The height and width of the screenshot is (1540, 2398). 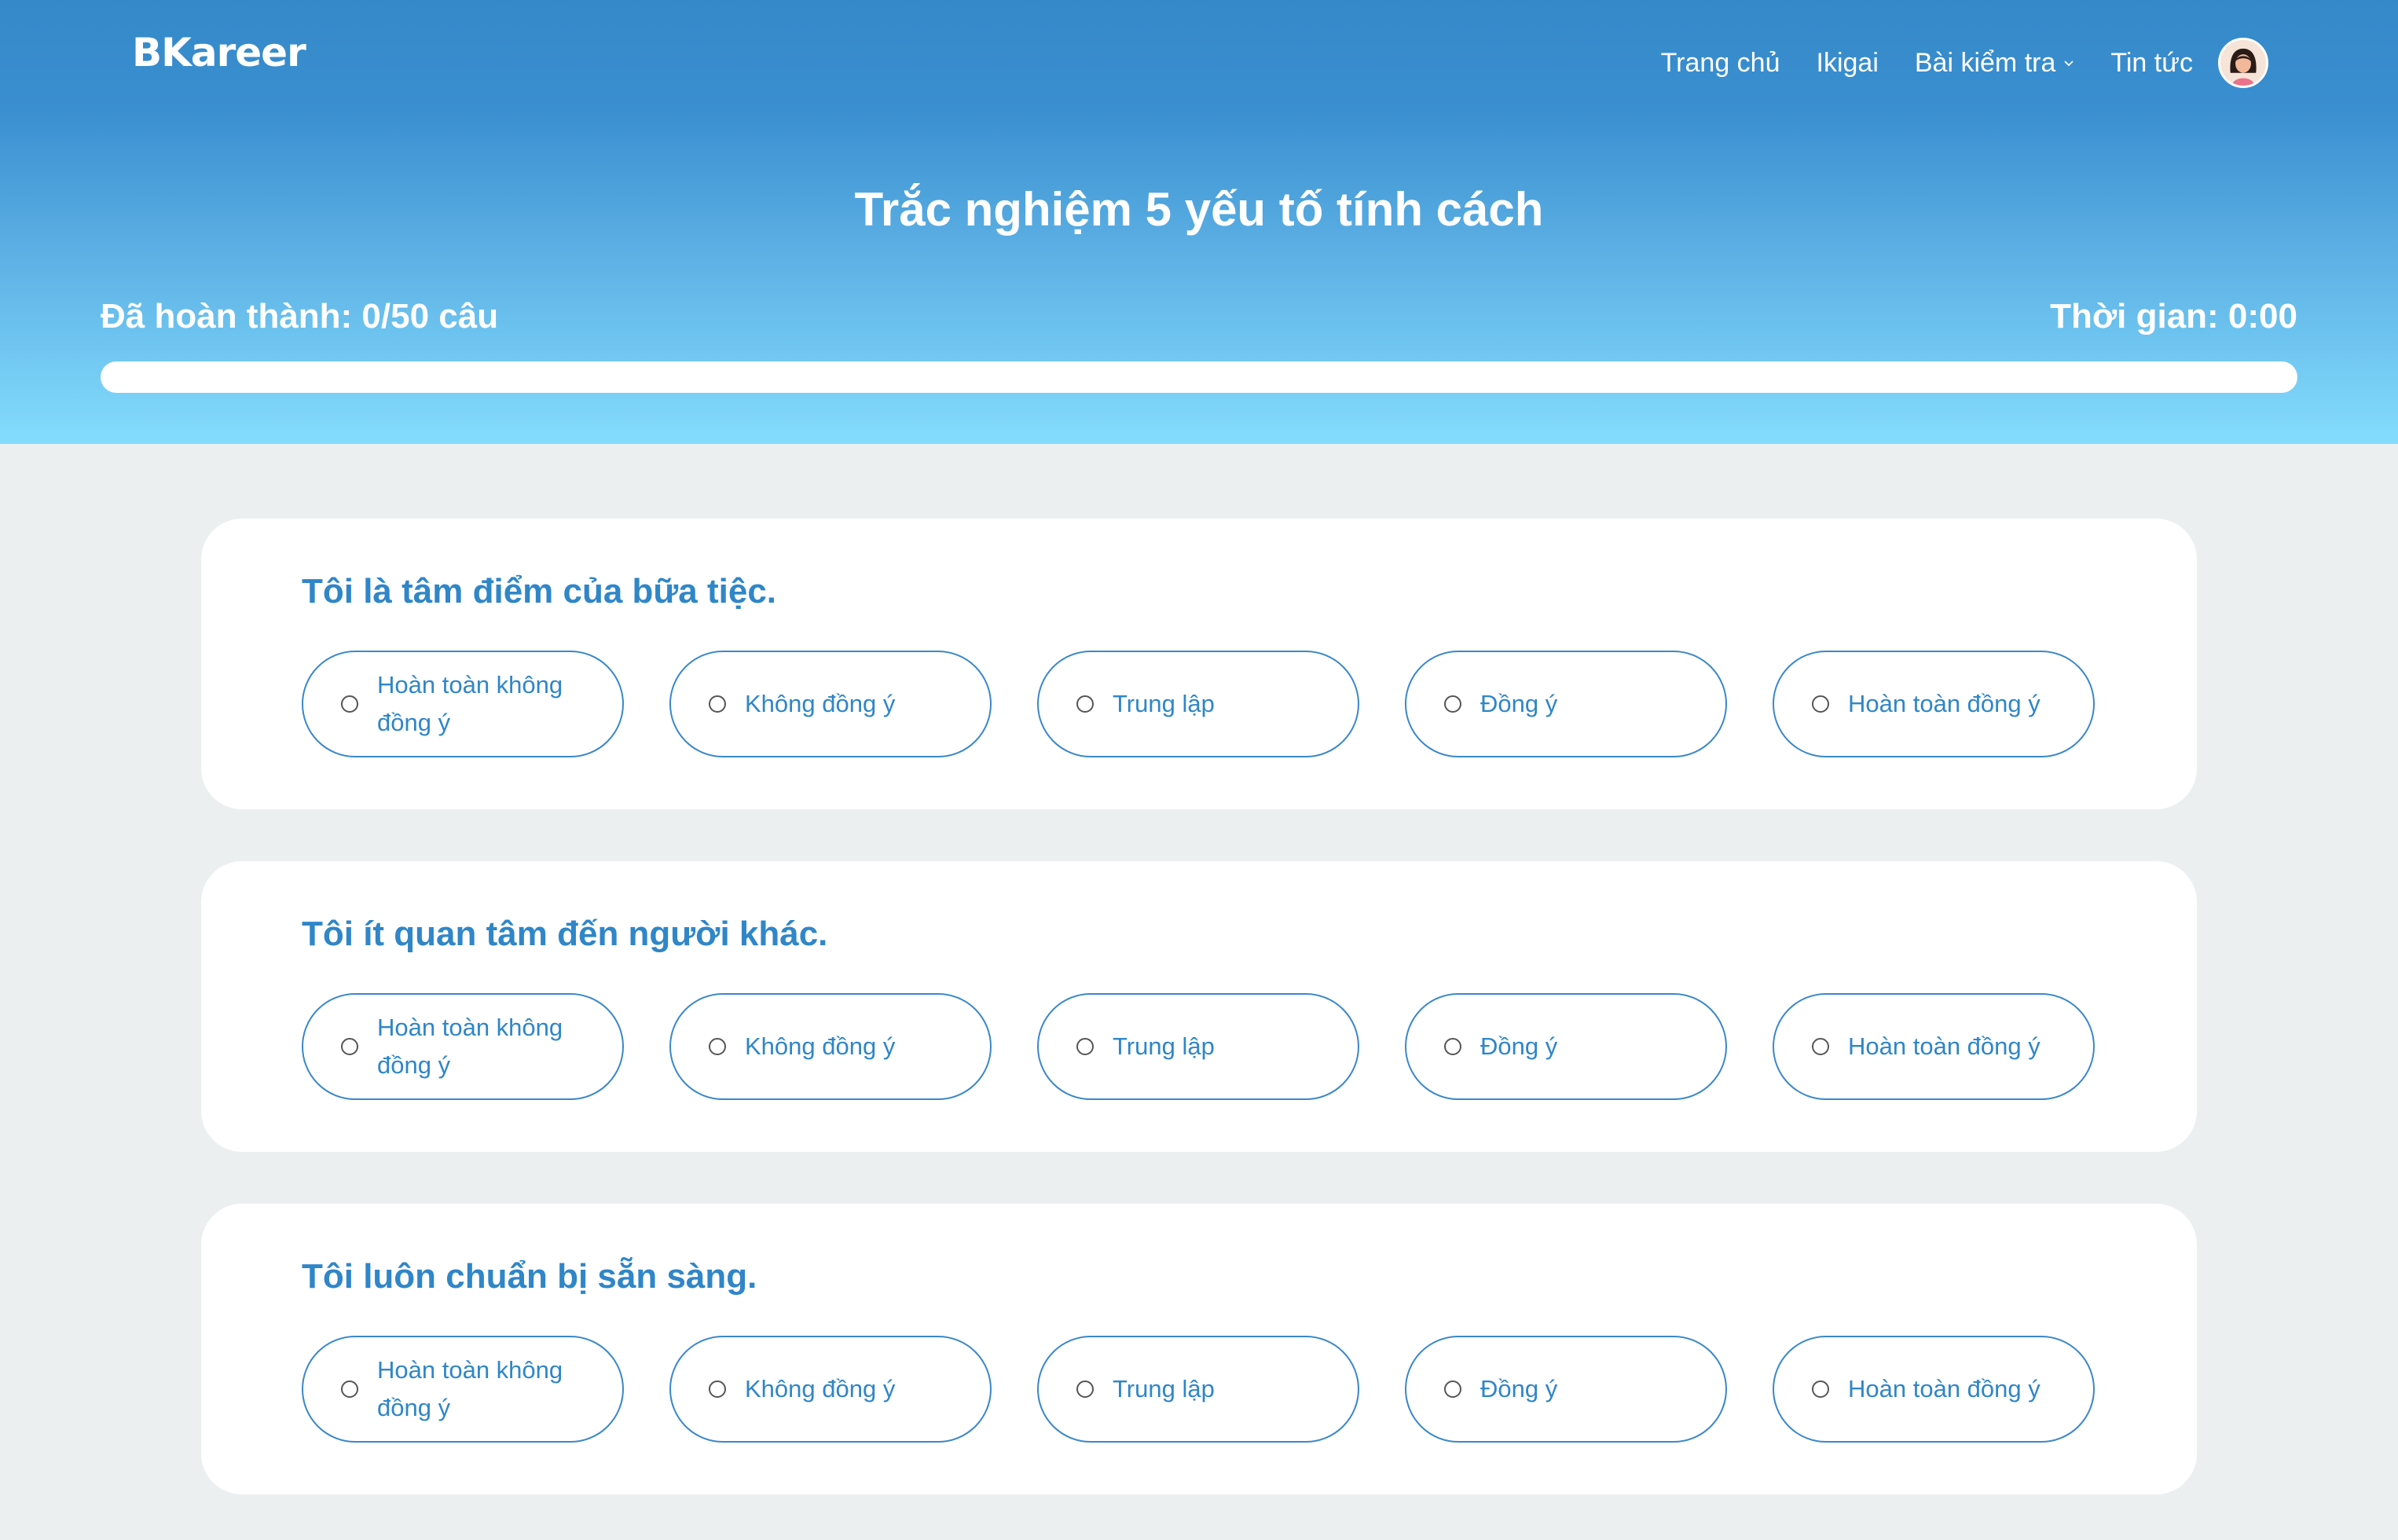 What do you see at coordinates (300, 316) in the screenshot?
I see `progress-counter: Đã hoàn thành: 0/50 câu` at bounding box center [300, 316].